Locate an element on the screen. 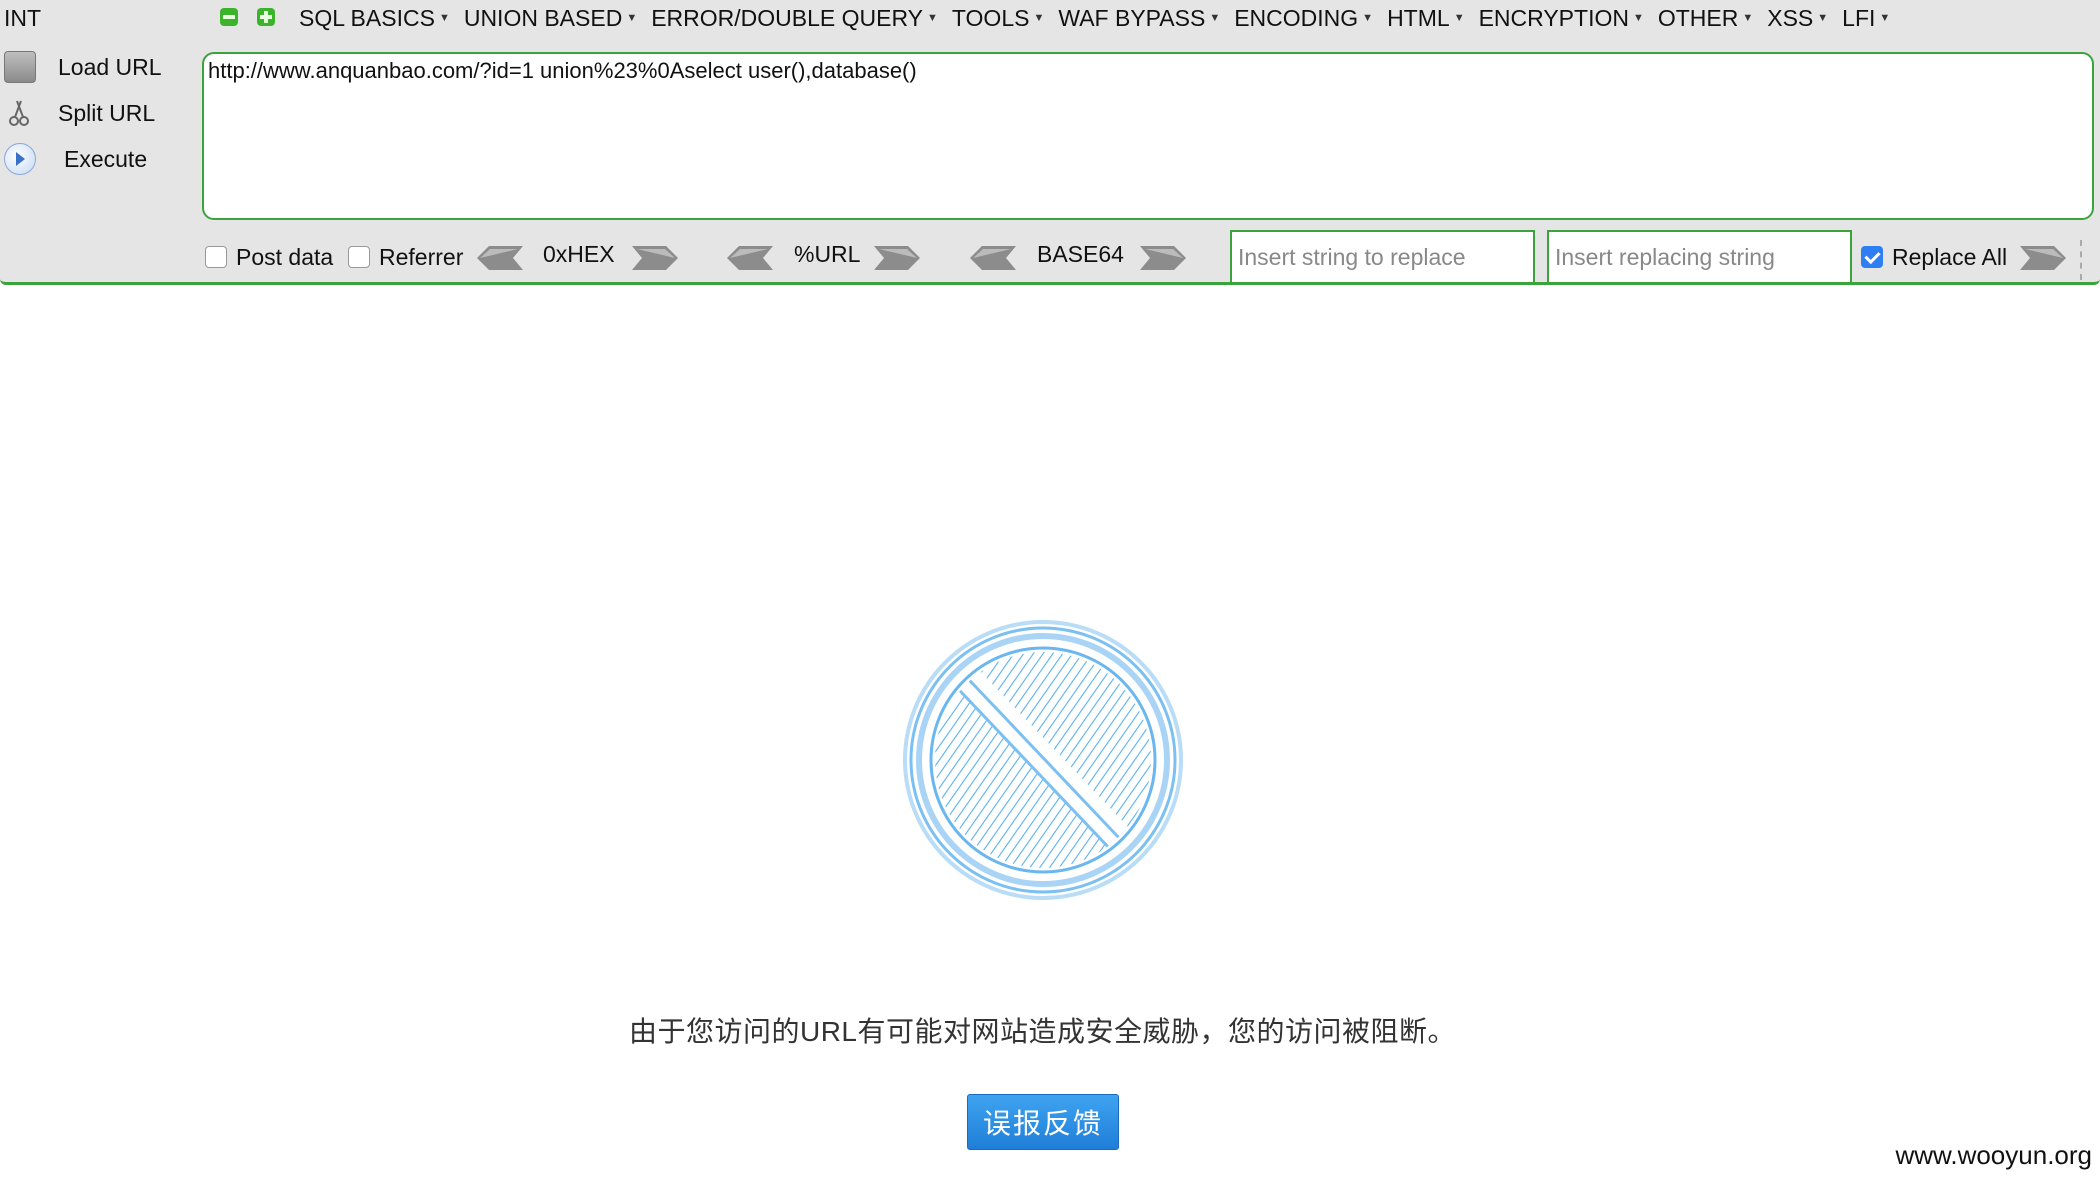  url-decode-arrow-icon is located at coordinates (750, 258).